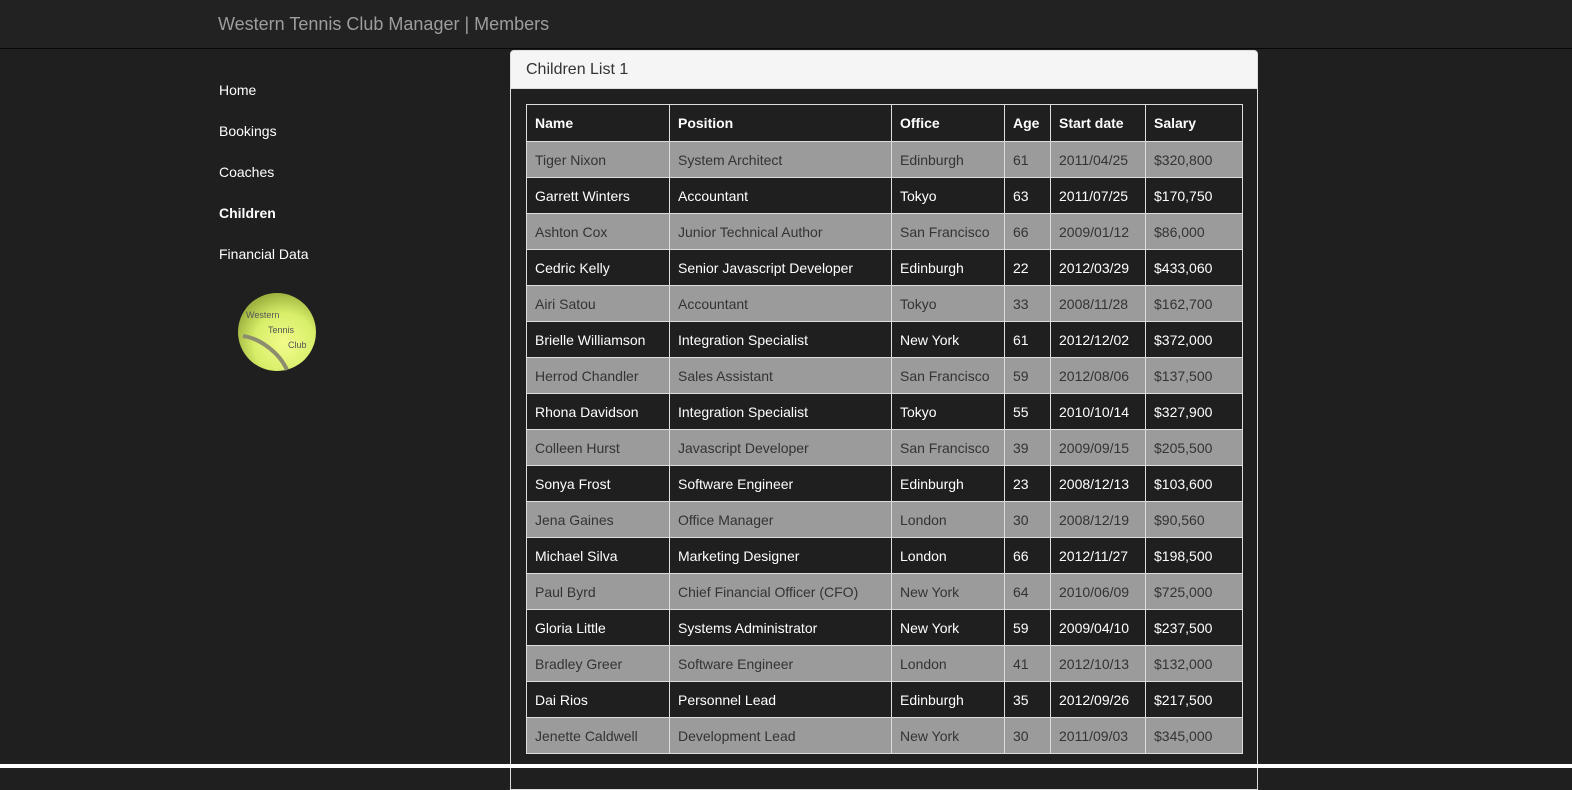 Image resolution: width=1572 pixels, height=790 pixels. Describe the element at coordinates (319, 263) in the screenshot. I see `sidebar-item-financial-data: Financial Data` at that location.